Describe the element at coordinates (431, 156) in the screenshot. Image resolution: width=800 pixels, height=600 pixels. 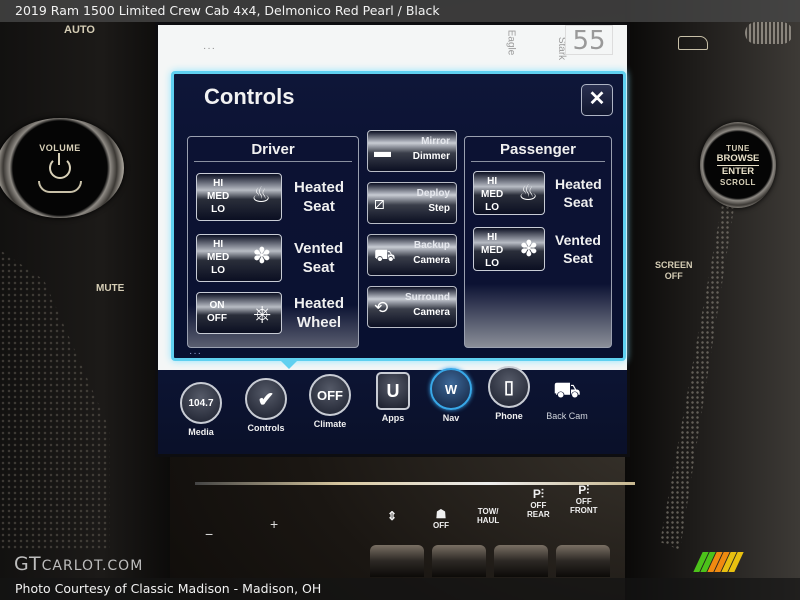
I see `button-label-line2: Dimmer` at that location.